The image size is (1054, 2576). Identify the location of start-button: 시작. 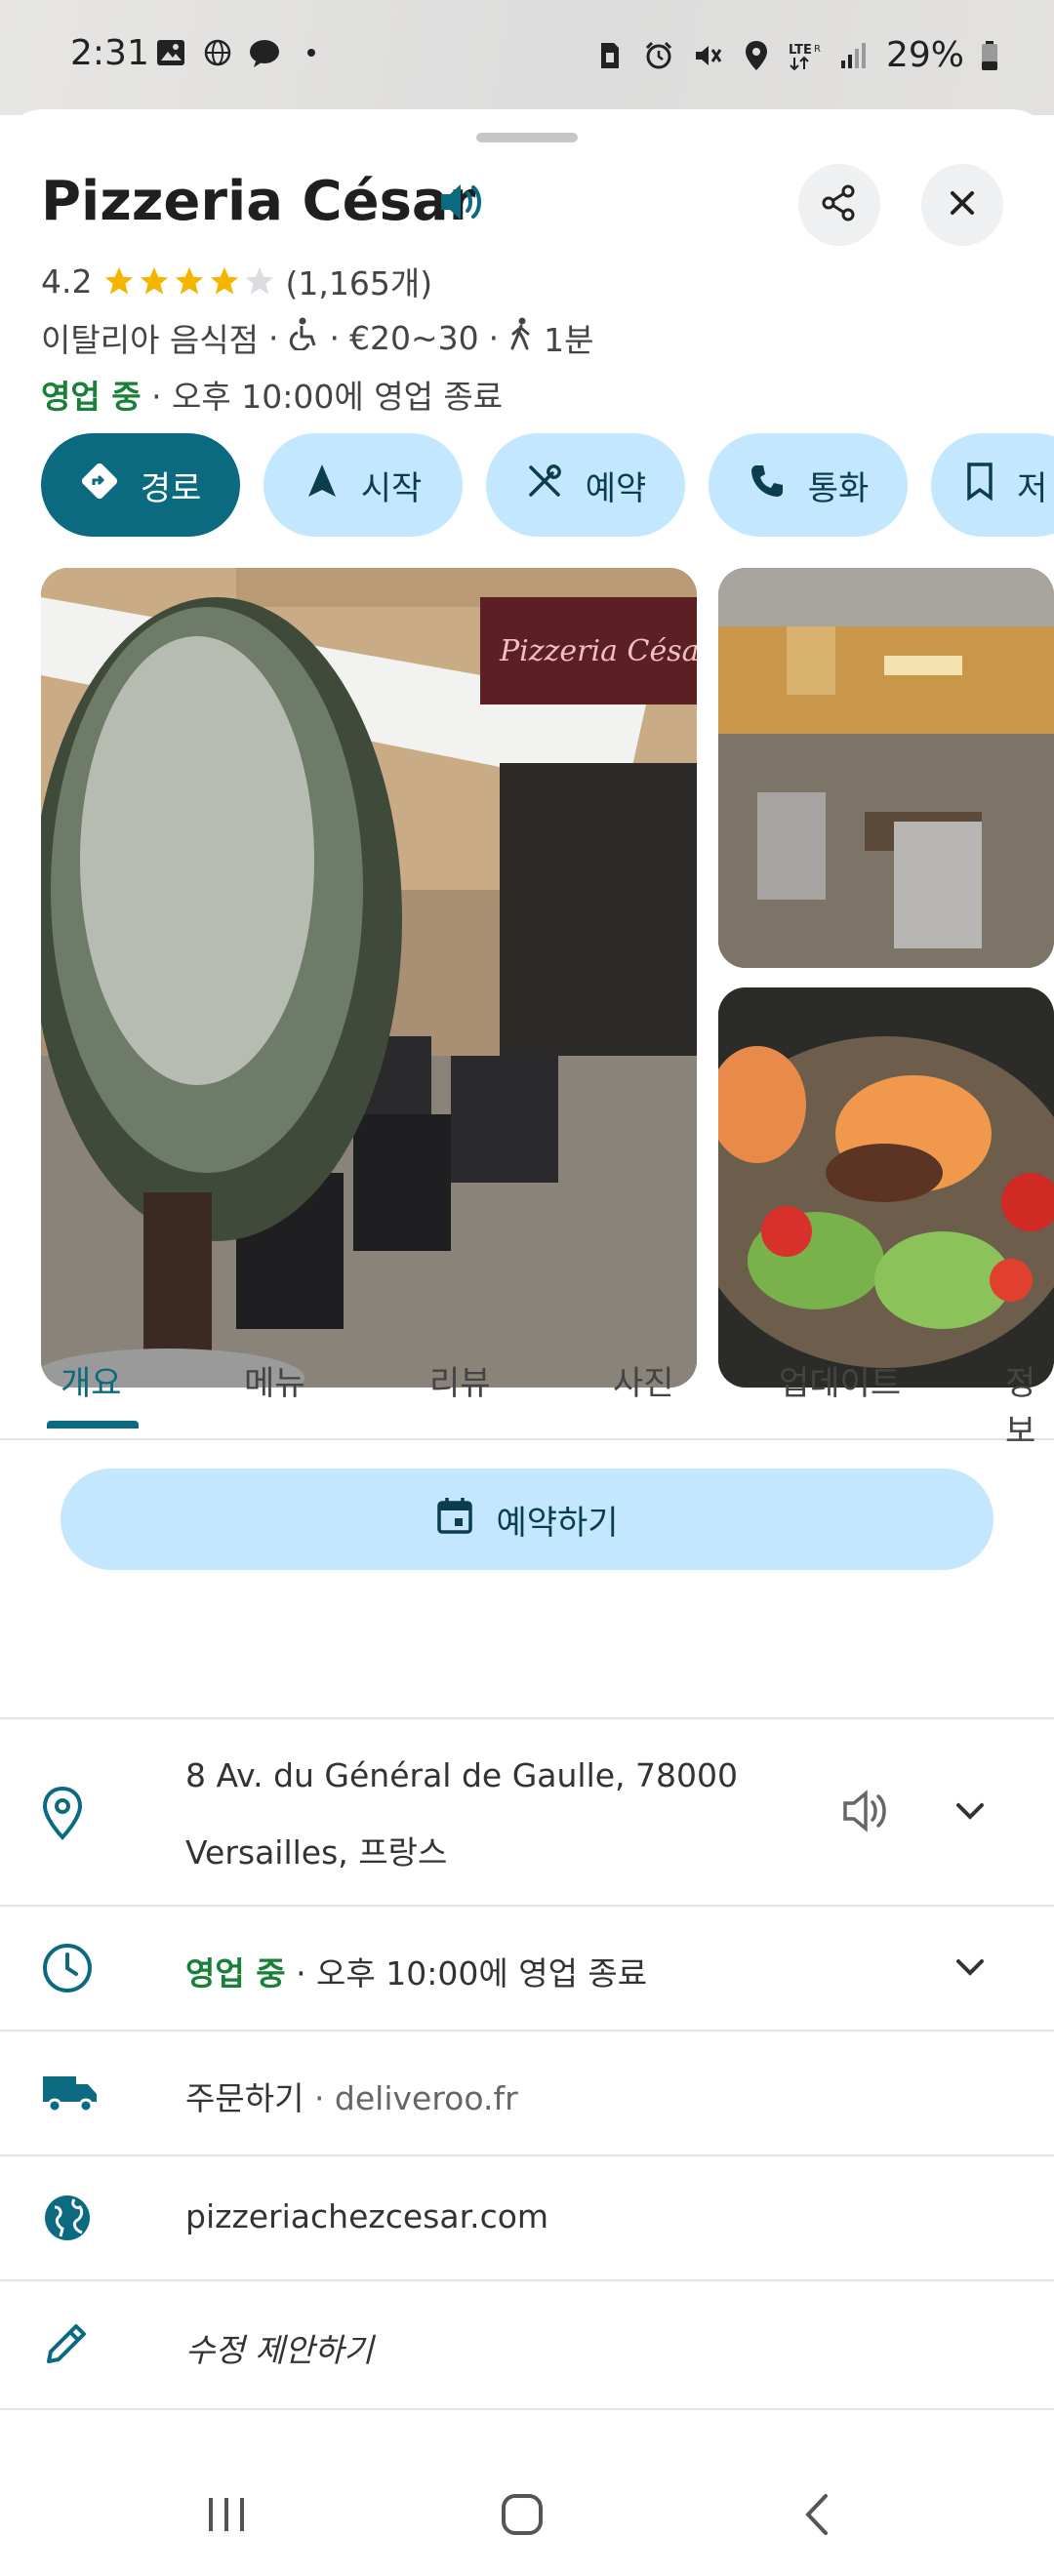
(363, 485).